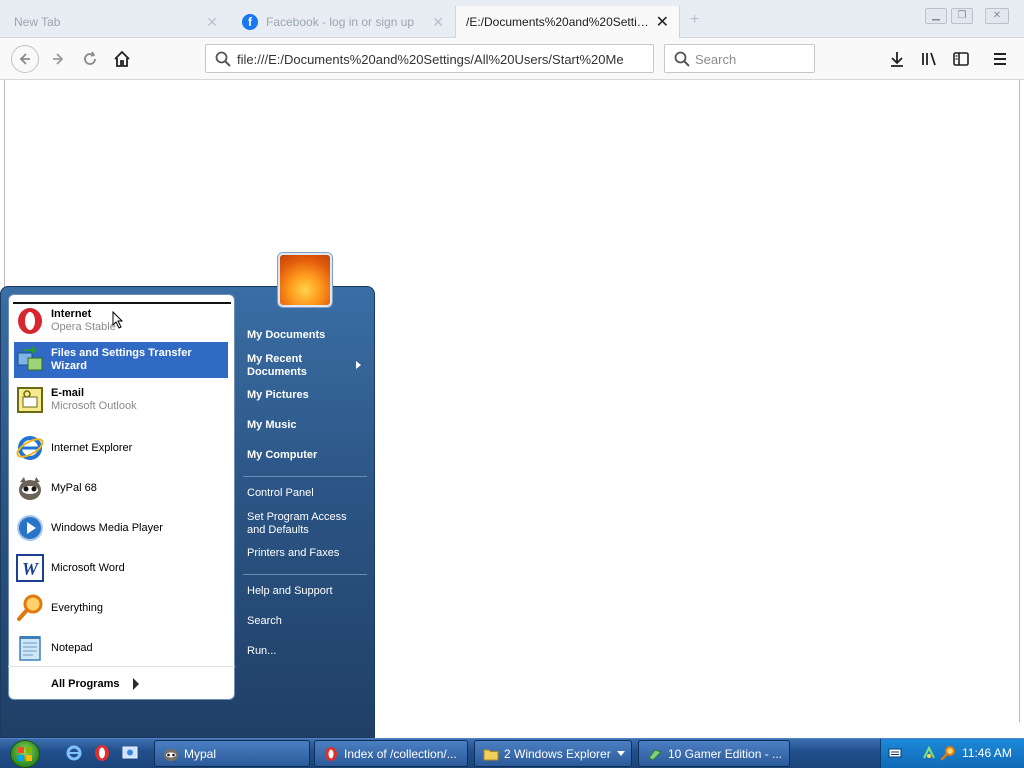 The width and height of the screenshot is (1024, 768). I want to click on notepad-icon, so click(30, 648).